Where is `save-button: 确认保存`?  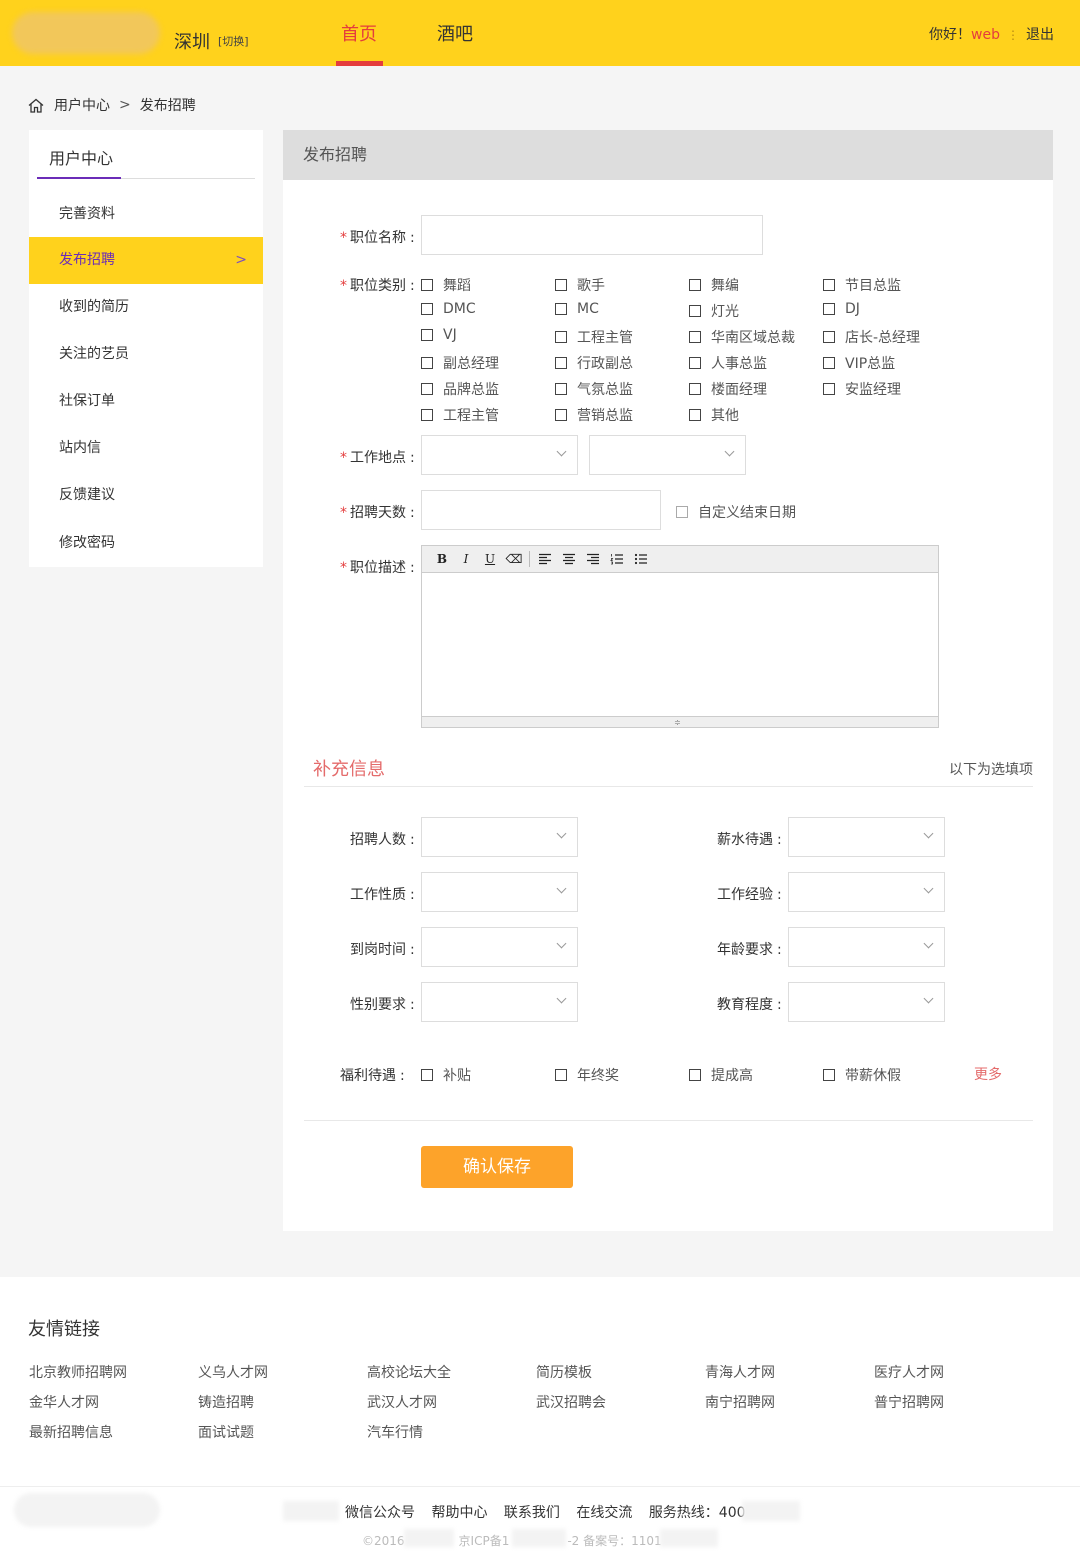 save-button: 确认保存 is located at coordinates (497, 1167).